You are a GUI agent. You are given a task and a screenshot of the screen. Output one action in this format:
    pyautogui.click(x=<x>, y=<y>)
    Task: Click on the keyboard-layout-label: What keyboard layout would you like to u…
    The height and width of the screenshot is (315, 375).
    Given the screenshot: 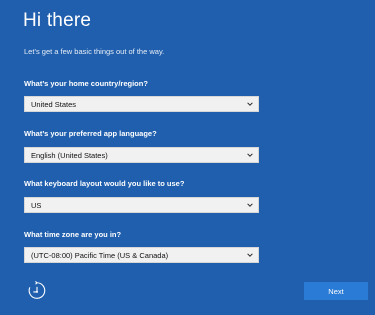 What is the action you would take?
    pyautogui.click(x=104, y=183)
    